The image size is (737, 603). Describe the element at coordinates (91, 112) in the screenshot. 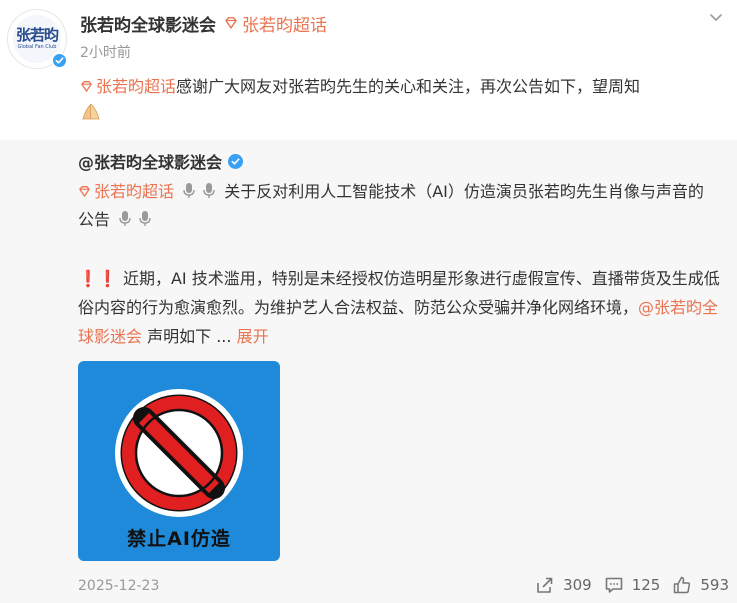

I see `pray-icon` at that location.